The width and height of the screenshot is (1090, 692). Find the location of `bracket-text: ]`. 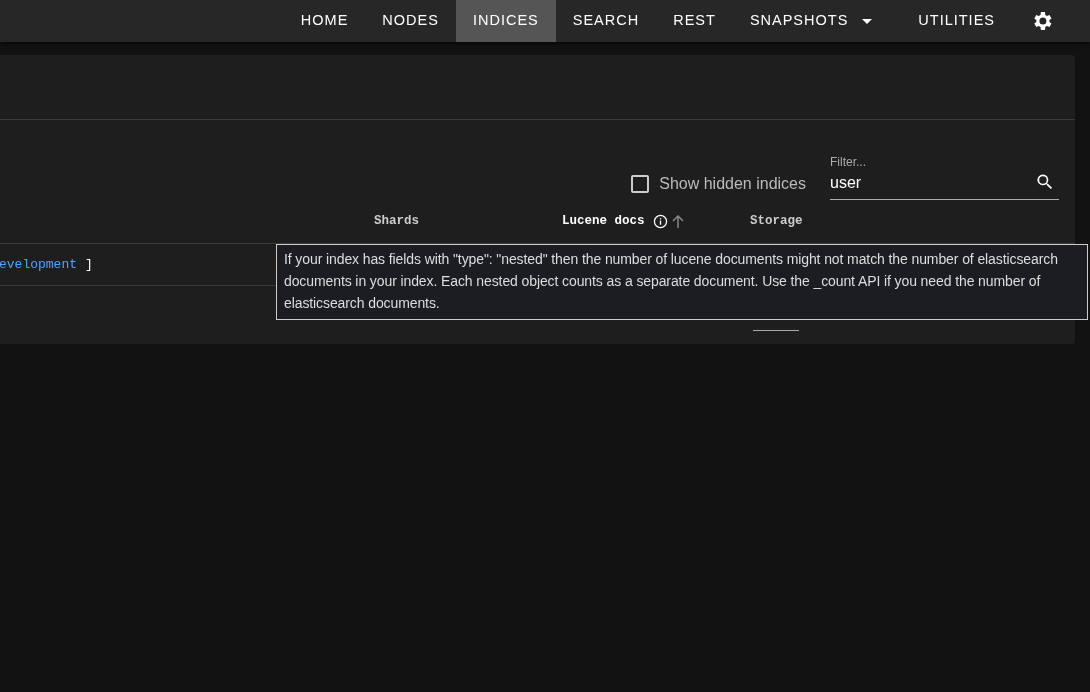

bracket-text: ] is located at coordinates (89, 264).